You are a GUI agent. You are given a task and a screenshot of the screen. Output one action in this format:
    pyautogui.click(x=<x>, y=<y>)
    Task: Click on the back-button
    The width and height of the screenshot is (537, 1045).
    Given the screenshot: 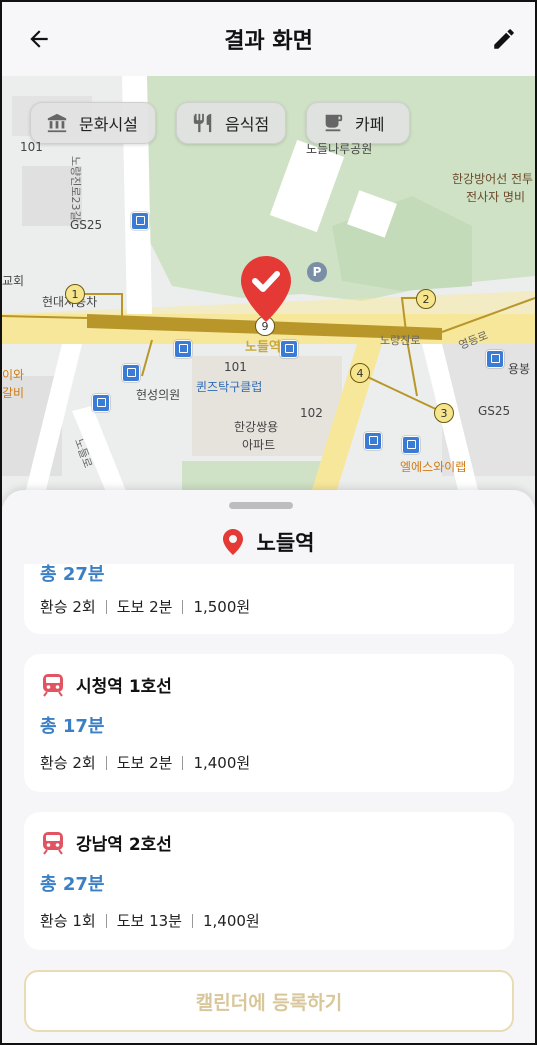 What is the action you would take?
    pyautogui.click(x=39, y=39)
    